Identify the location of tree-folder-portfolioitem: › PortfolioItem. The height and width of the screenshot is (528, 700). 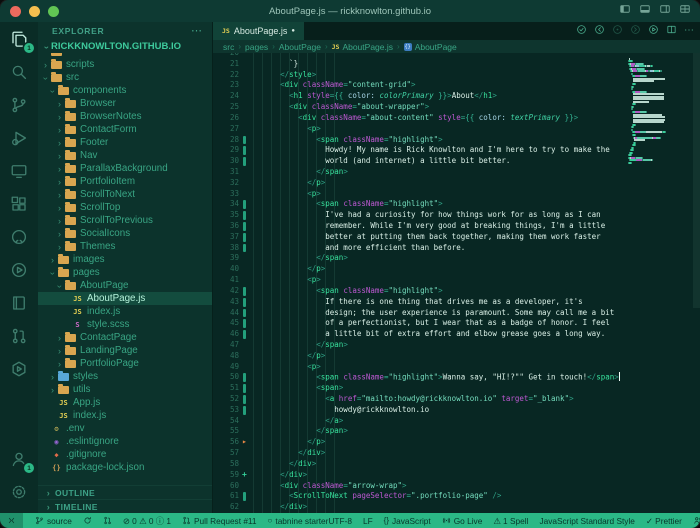
(125, 181).